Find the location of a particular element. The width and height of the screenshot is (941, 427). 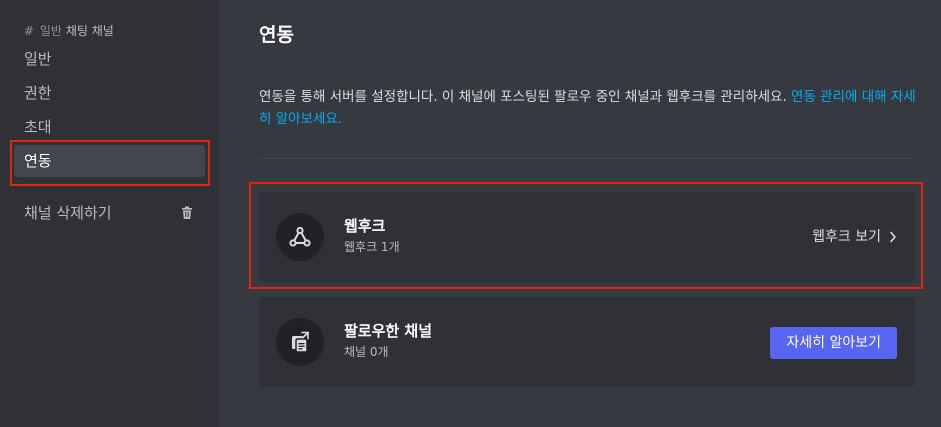

sidebar-item-label: 권한 is located at coordinates (38, 93).